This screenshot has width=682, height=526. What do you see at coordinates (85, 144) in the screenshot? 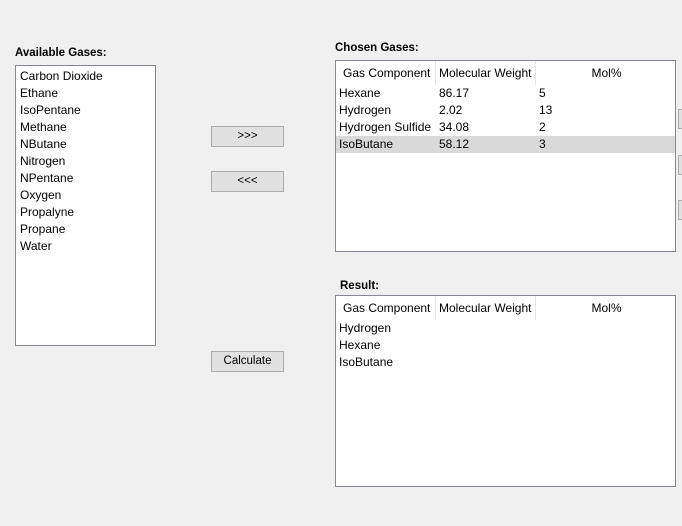
I see `list-item: NButane` at bounding box center [85, 144].